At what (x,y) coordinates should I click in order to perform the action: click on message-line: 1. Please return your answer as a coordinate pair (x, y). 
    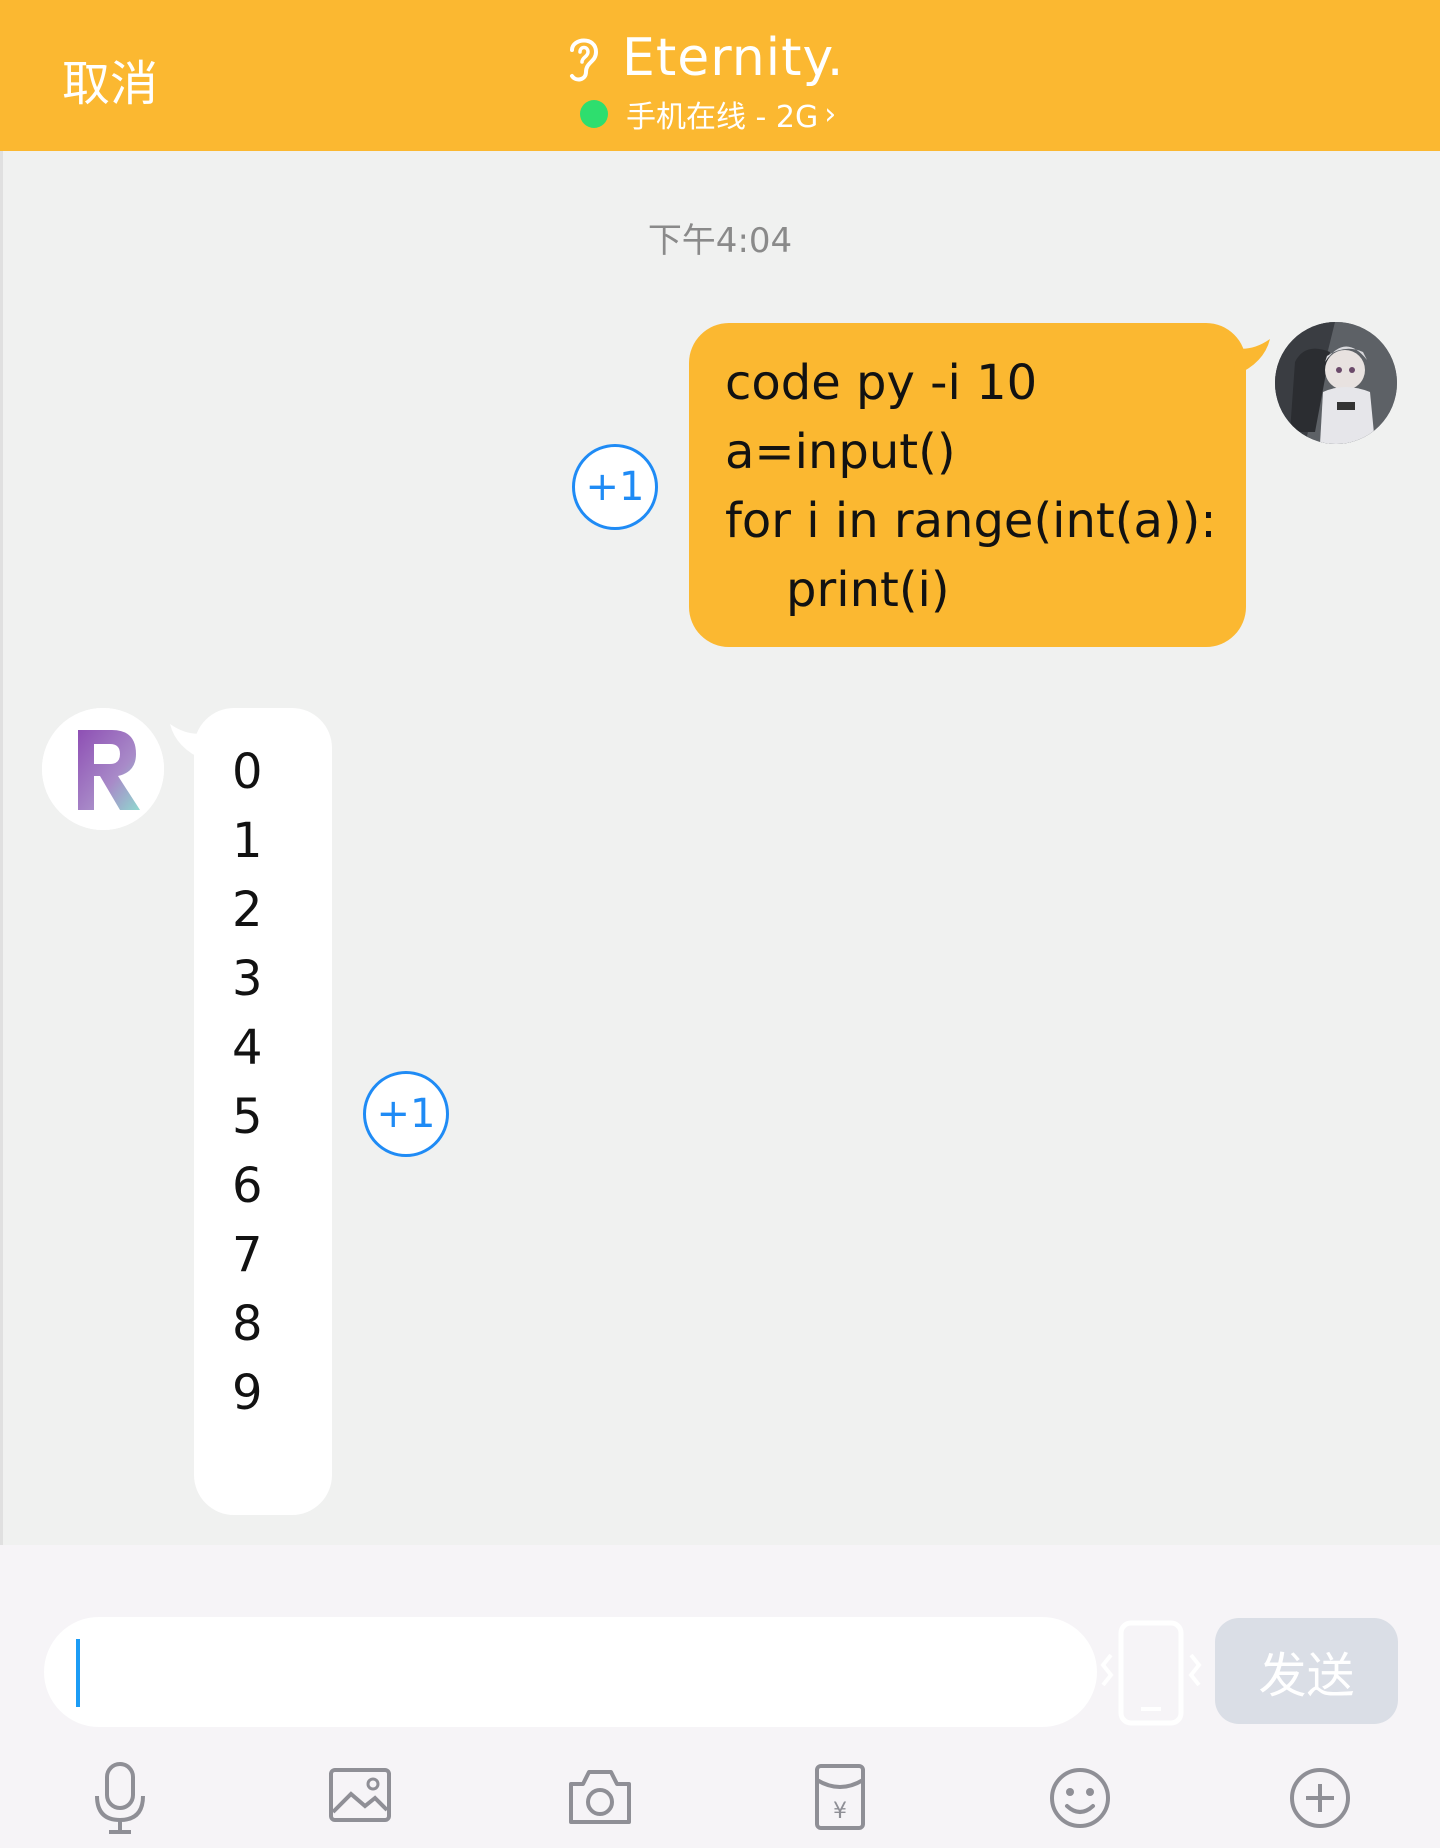
    Looking at the image, I should click on (247, 841).